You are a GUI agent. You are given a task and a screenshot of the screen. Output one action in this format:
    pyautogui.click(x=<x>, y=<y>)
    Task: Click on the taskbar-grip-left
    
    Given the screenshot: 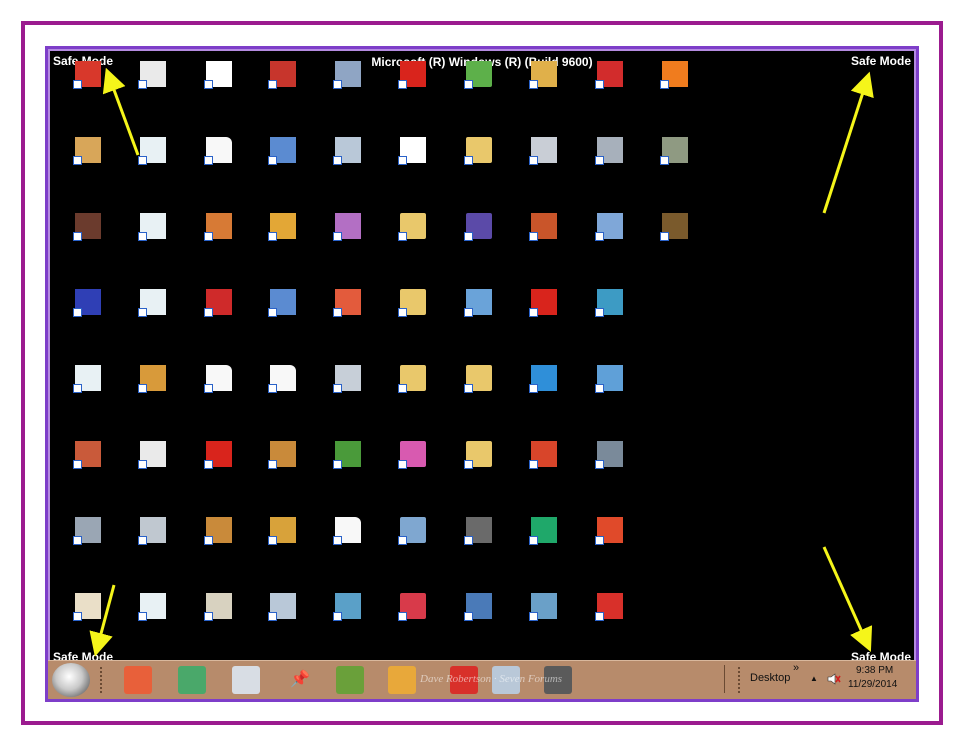 What is the action you would take?
    pyautogui.click(x=103, y=680)
    